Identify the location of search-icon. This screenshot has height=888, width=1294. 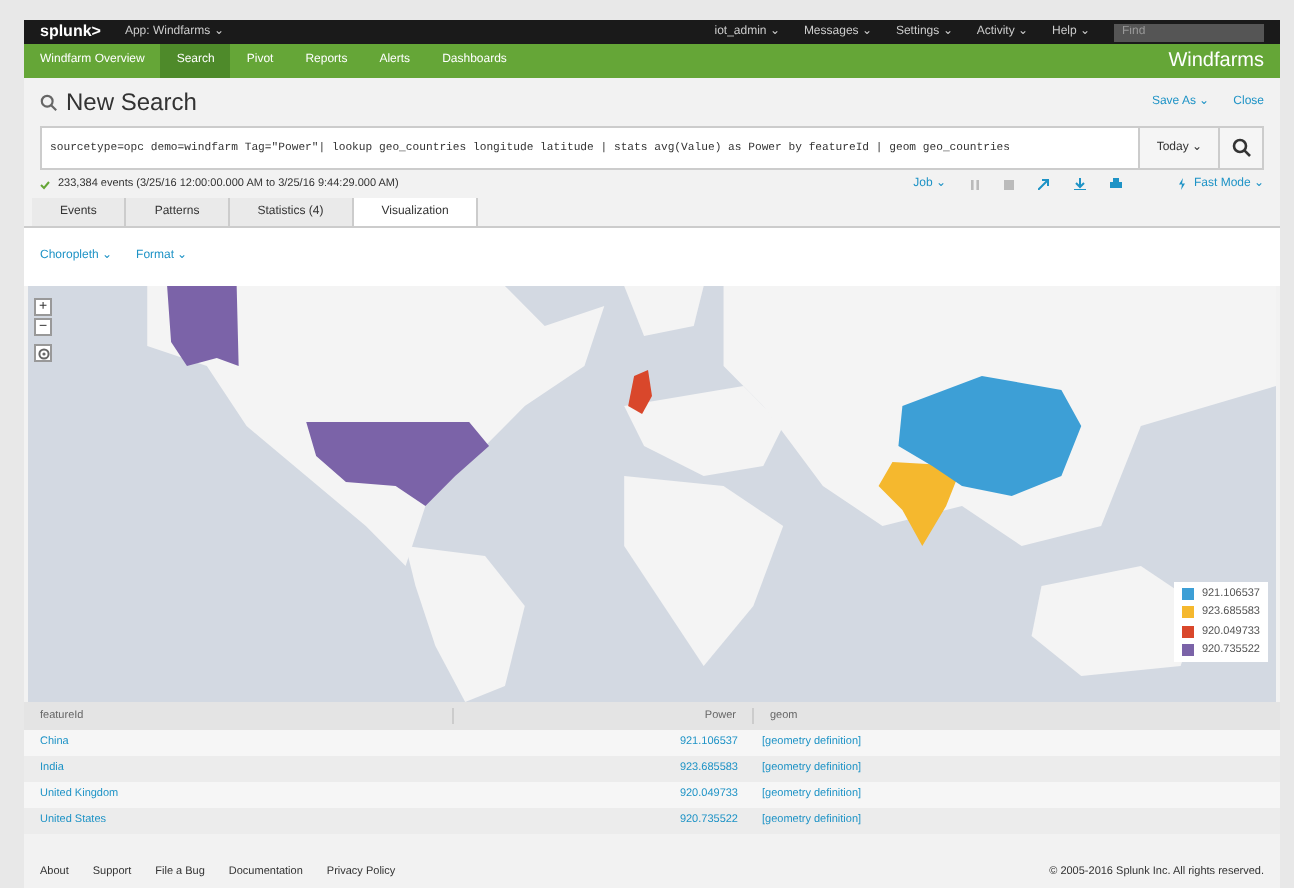
(49, 102).